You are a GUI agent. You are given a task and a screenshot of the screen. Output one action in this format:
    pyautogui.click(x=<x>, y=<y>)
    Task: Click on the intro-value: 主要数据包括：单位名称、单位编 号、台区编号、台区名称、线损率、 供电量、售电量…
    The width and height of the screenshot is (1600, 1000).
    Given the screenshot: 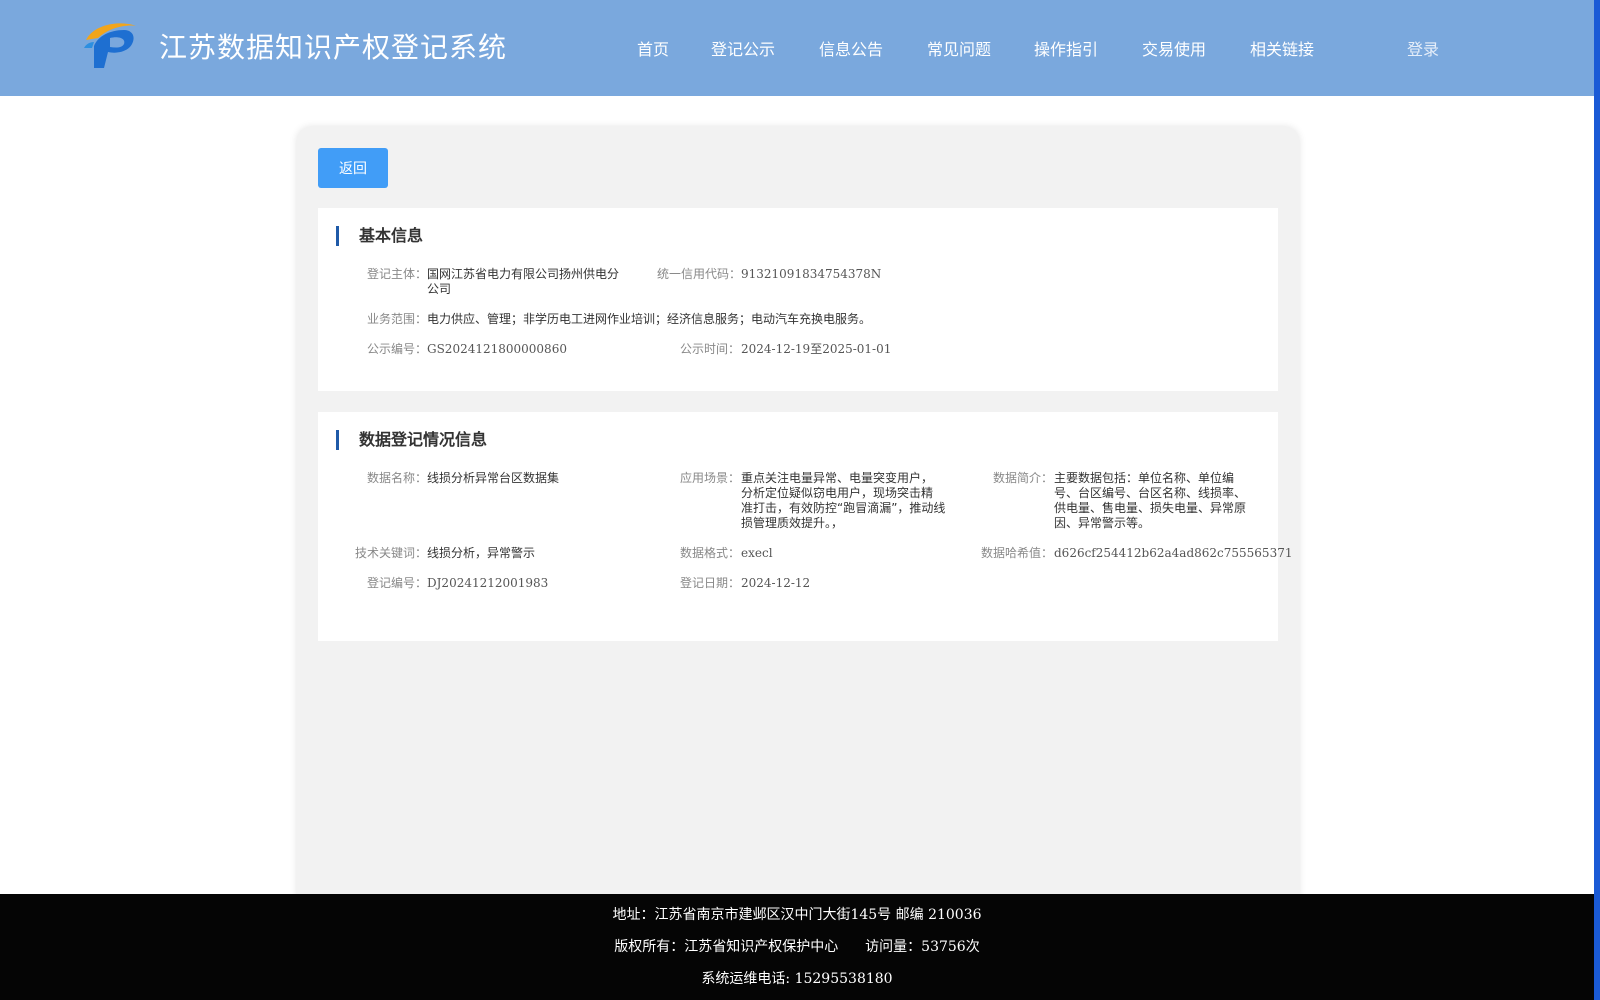 What is the action you would take?
    pyautogui.click(x=1150, y=500)
    